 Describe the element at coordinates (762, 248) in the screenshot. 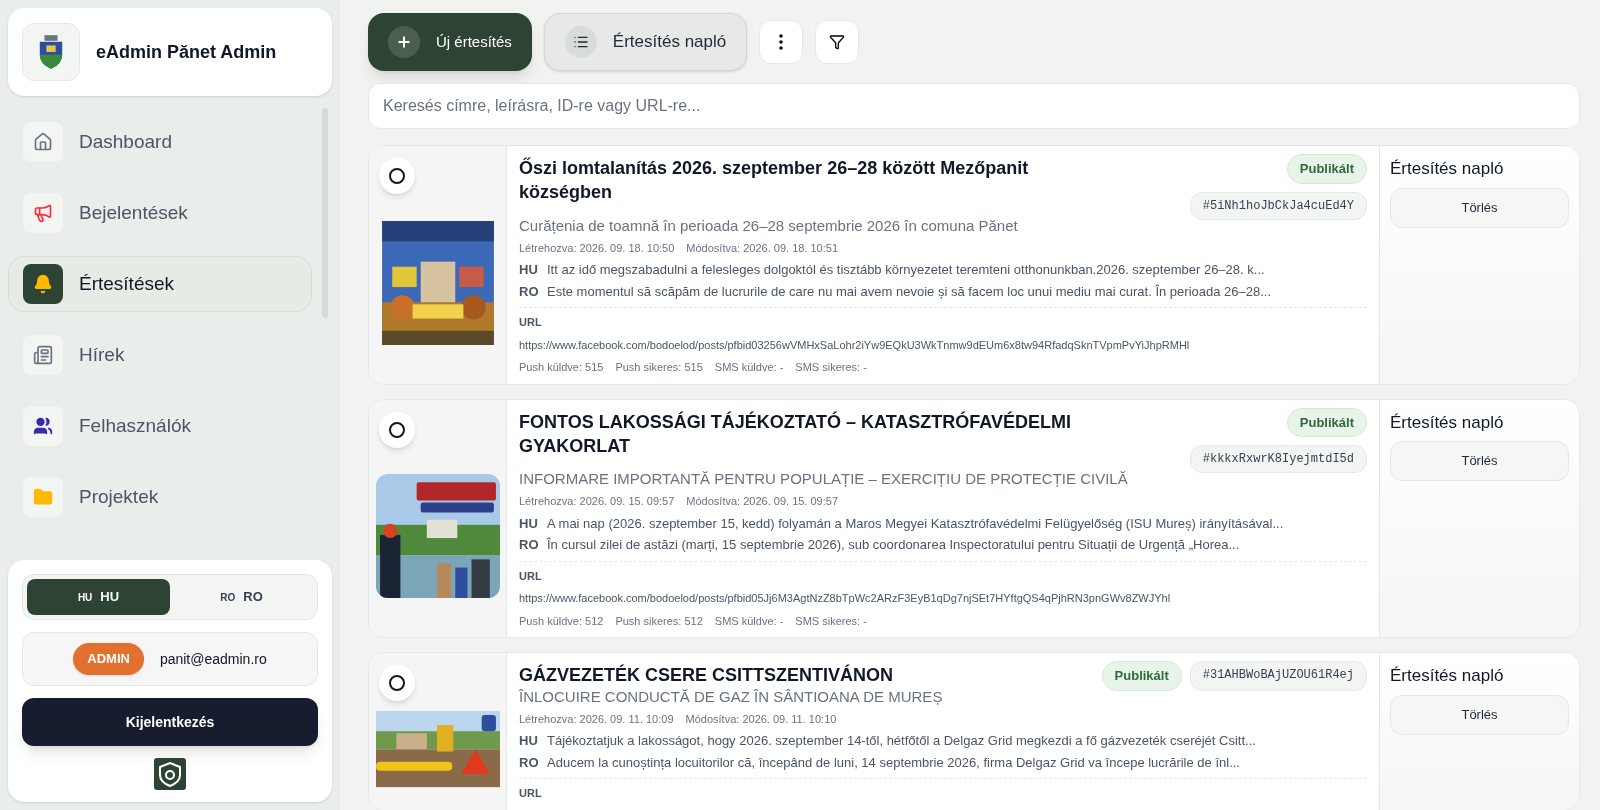

I see `modified-date: Módosítva: 2026. 09. 18. 10:51` at that location.